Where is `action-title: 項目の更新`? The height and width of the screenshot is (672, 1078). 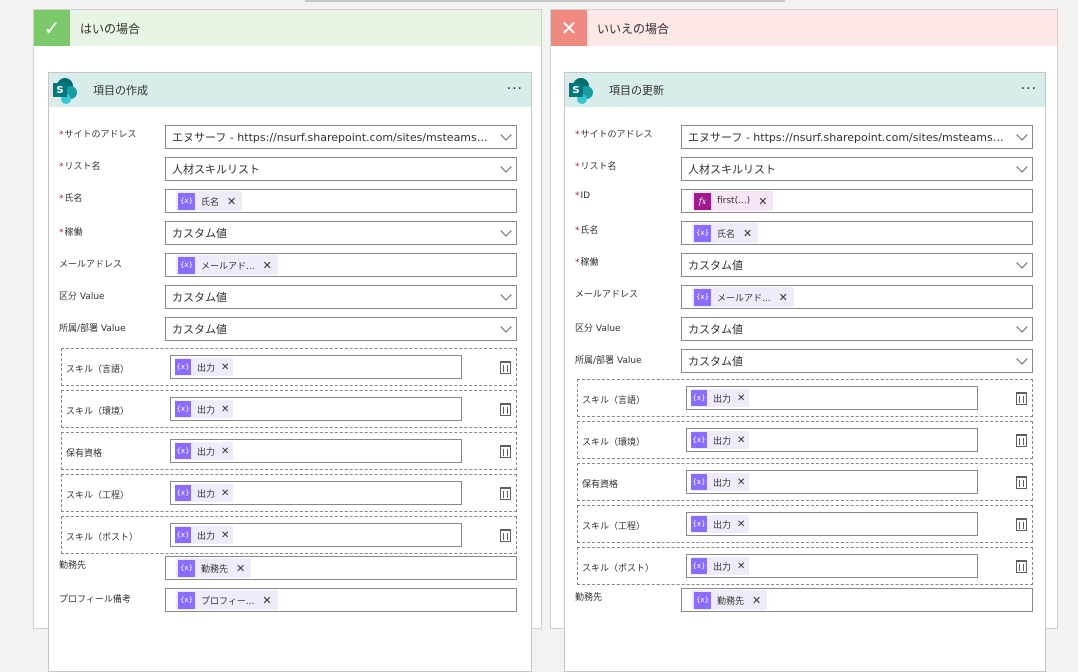 action-title: 項目の更新 is located at coordinates (636, 90).